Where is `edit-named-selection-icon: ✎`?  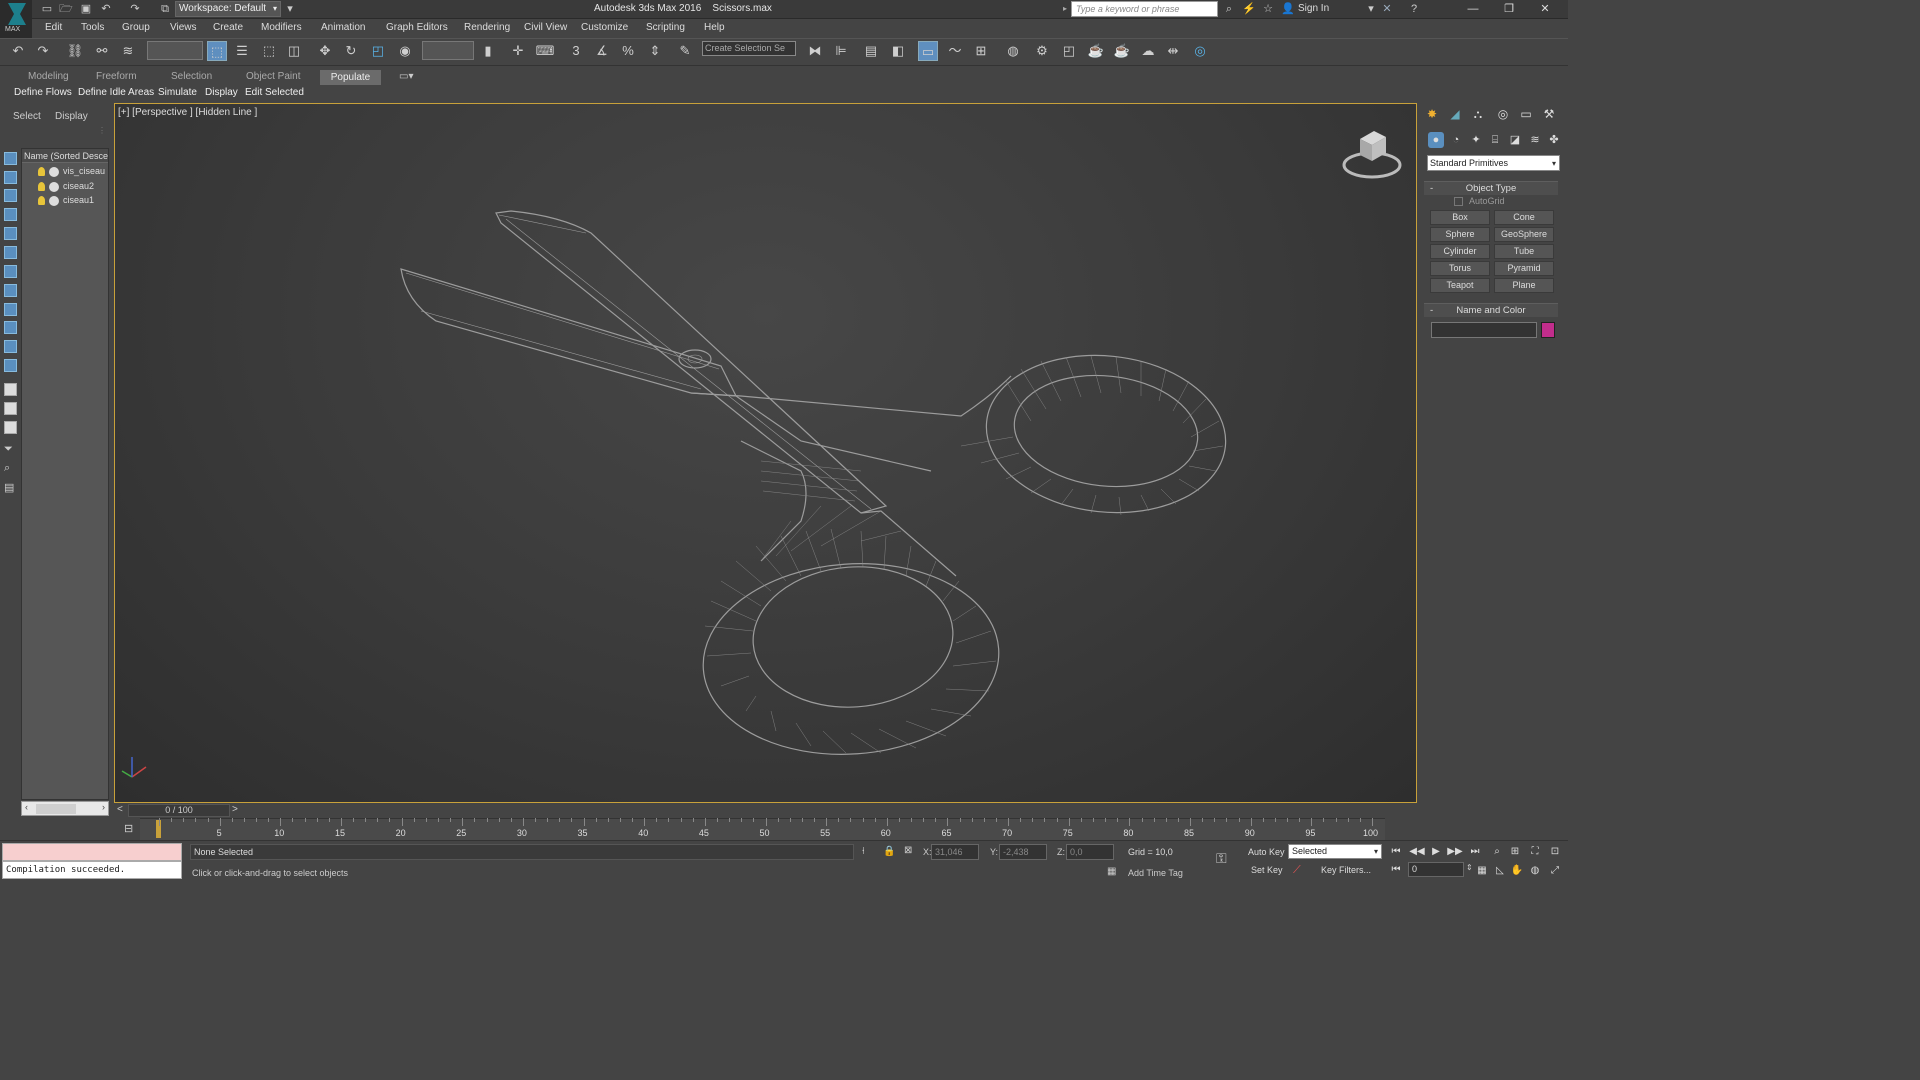
edit-named-selection-icon: ✎ is located at coordinates (685, 51).